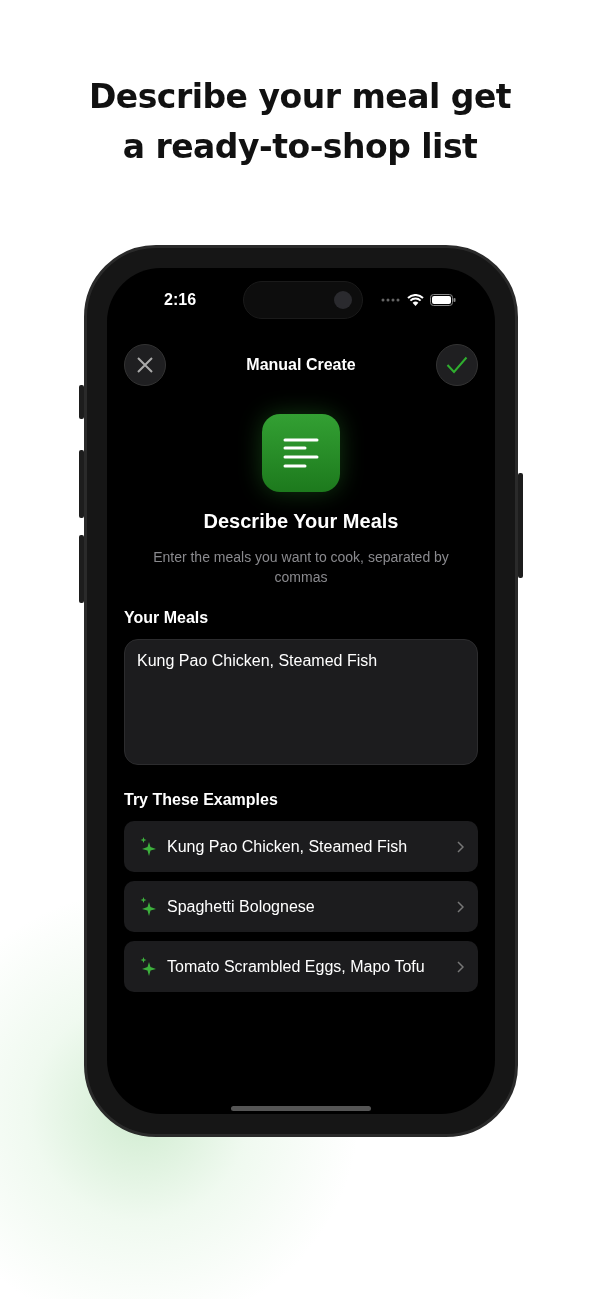 The height and width of the screenshot is (1299, 600). I want to click on close-button, so click(145, 365).